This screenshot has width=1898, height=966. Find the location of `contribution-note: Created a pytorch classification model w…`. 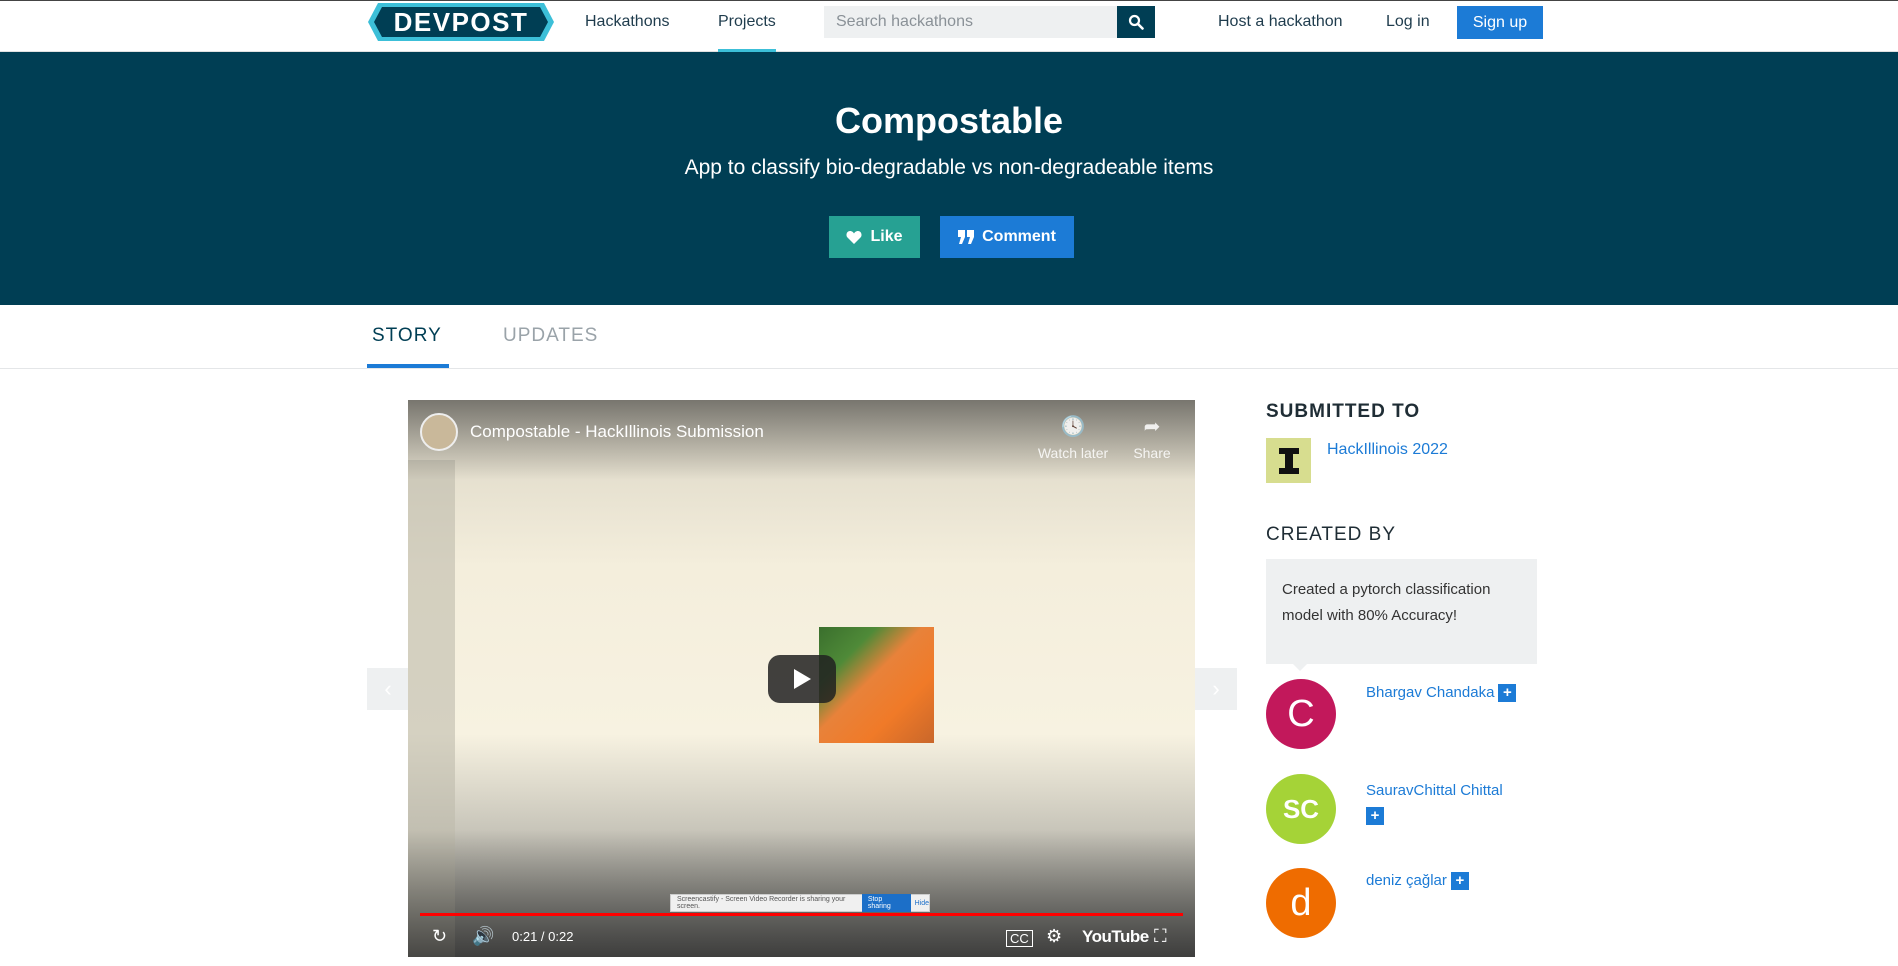

contribution-note: Created a pytorch classification model w… is located at coordinates (1401, 611).